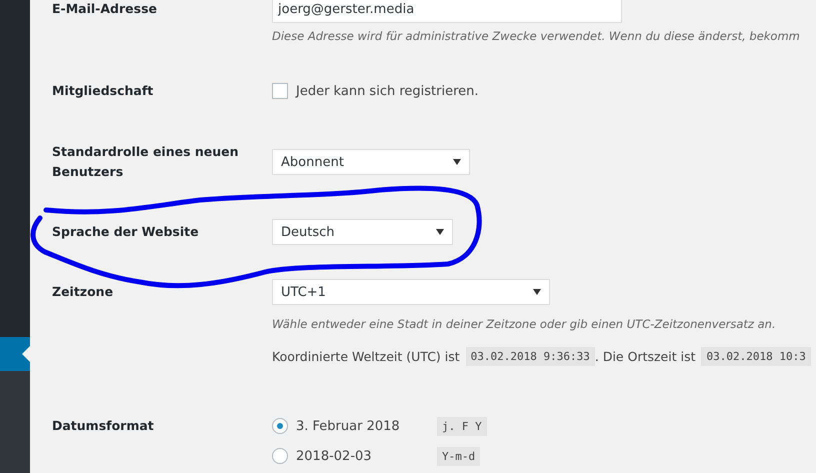 The width and height of the screenshot is (816, 473). Describe the element at coordinates (536, 36) in the screenshot. I see `field-description: Diese Adresse wird für administrative Zwecke verwendet. Wenn du diese änderst, bekomm` at that location.